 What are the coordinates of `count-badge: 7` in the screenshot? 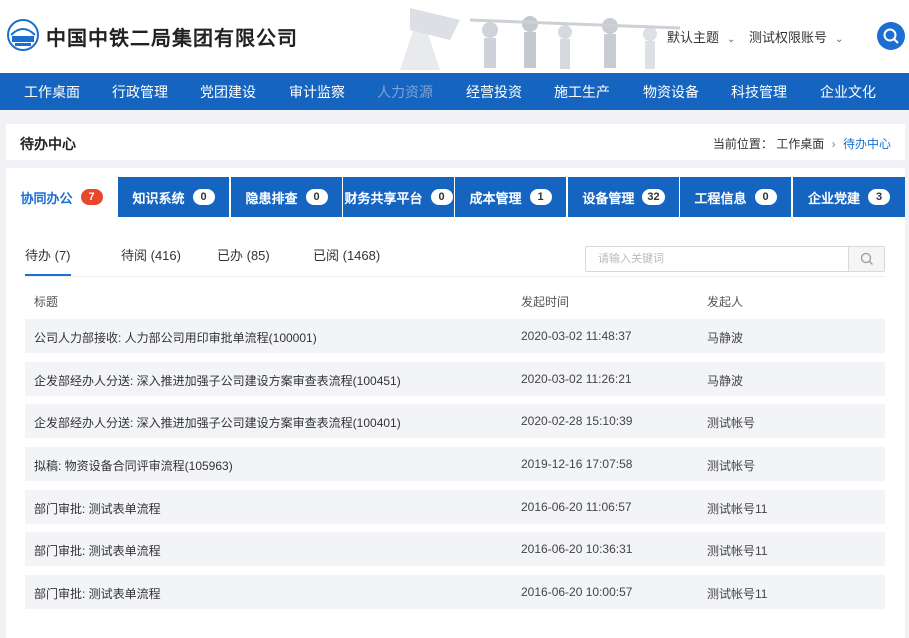 It's located at (91, 197).